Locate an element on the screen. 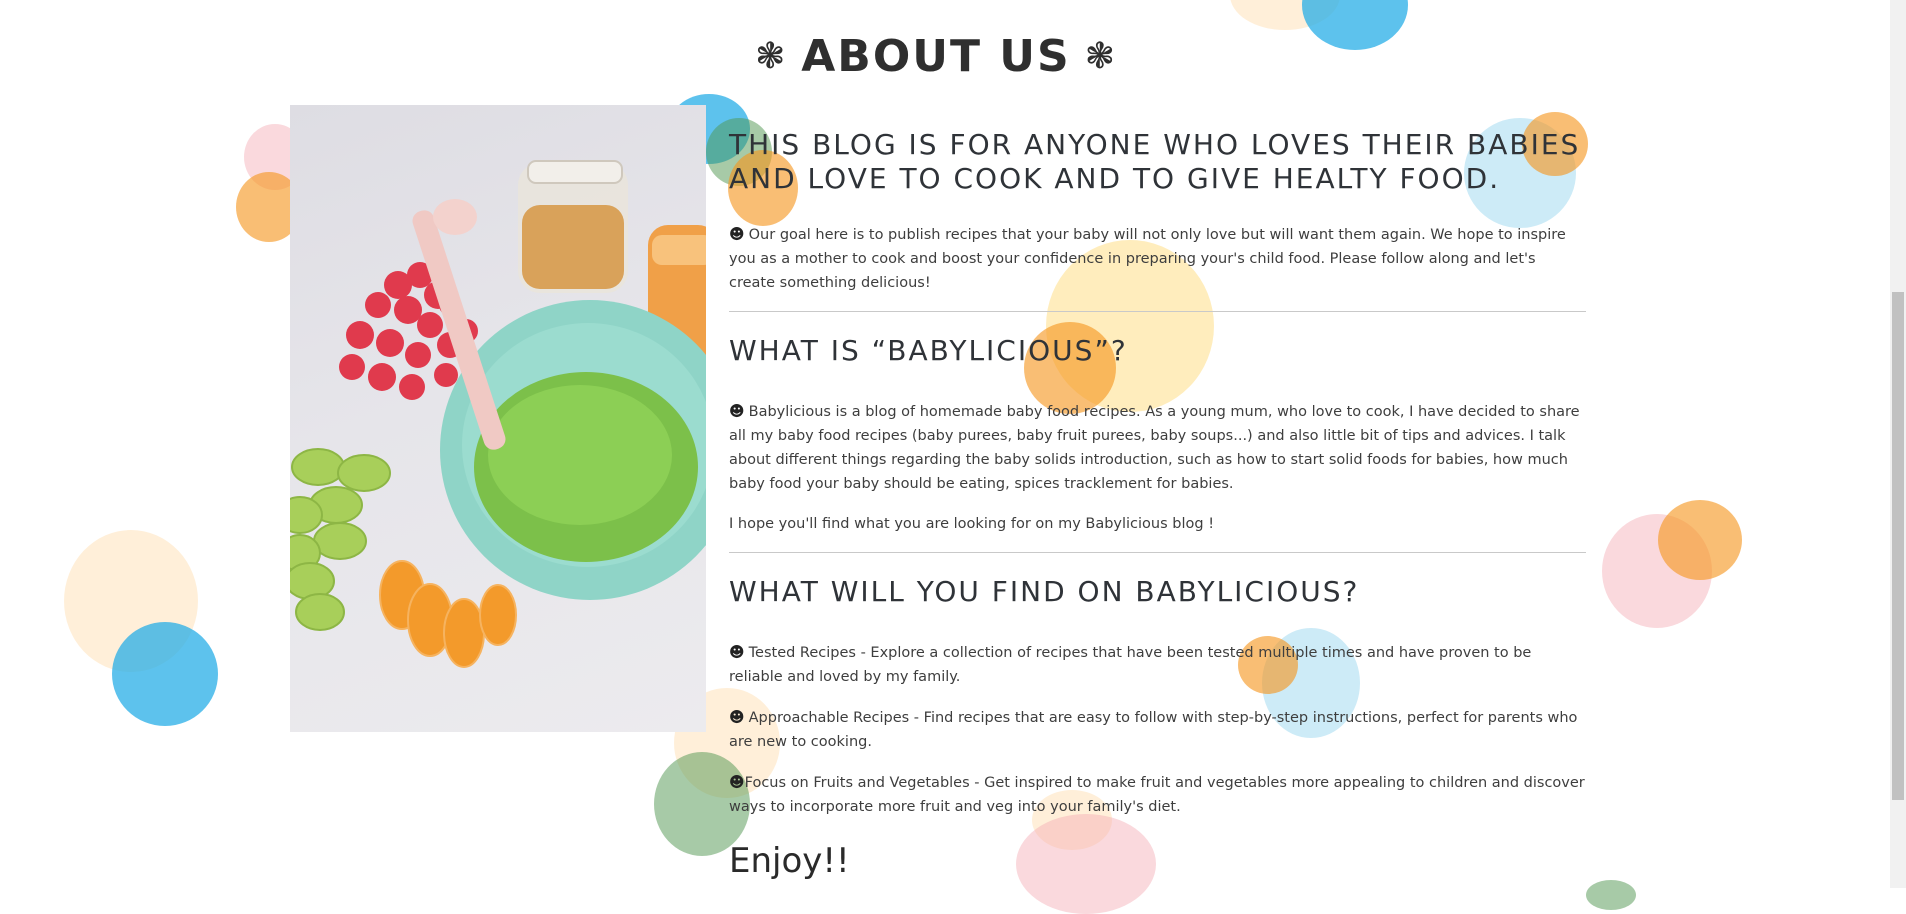 This screenshot has width=1906, height=914. page-title-text: ABOUT US is located at coordinates (936, 57).